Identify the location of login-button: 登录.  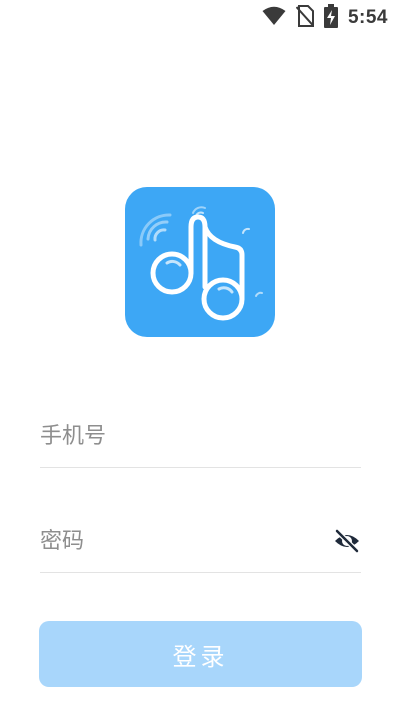
(200, 654).